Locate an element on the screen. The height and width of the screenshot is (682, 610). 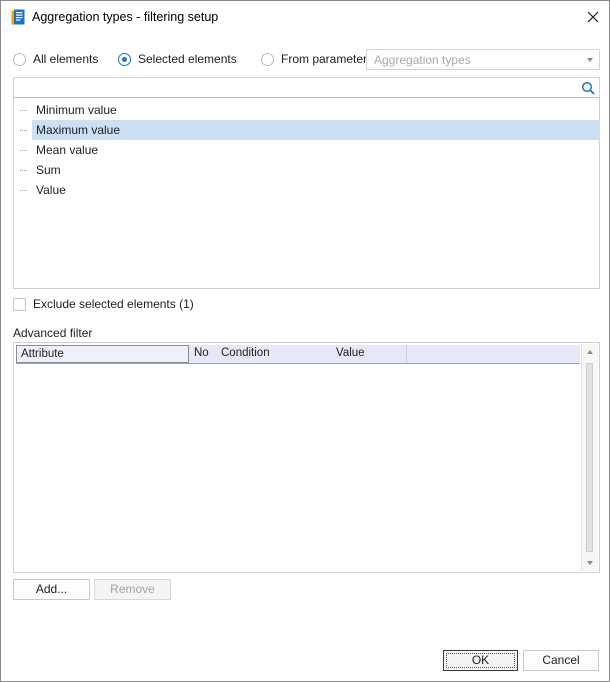
radio-all-elements: All elements is located at coordinates (55, 59).